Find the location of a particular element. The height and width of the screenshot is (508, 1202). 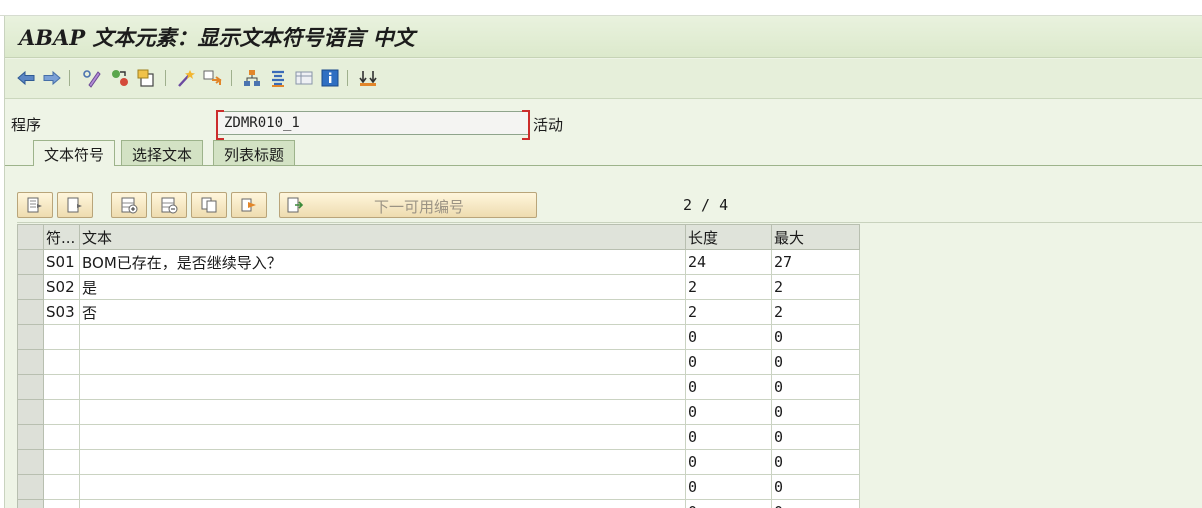

symbol-cell: S01 is located at coordinates (61, 262).